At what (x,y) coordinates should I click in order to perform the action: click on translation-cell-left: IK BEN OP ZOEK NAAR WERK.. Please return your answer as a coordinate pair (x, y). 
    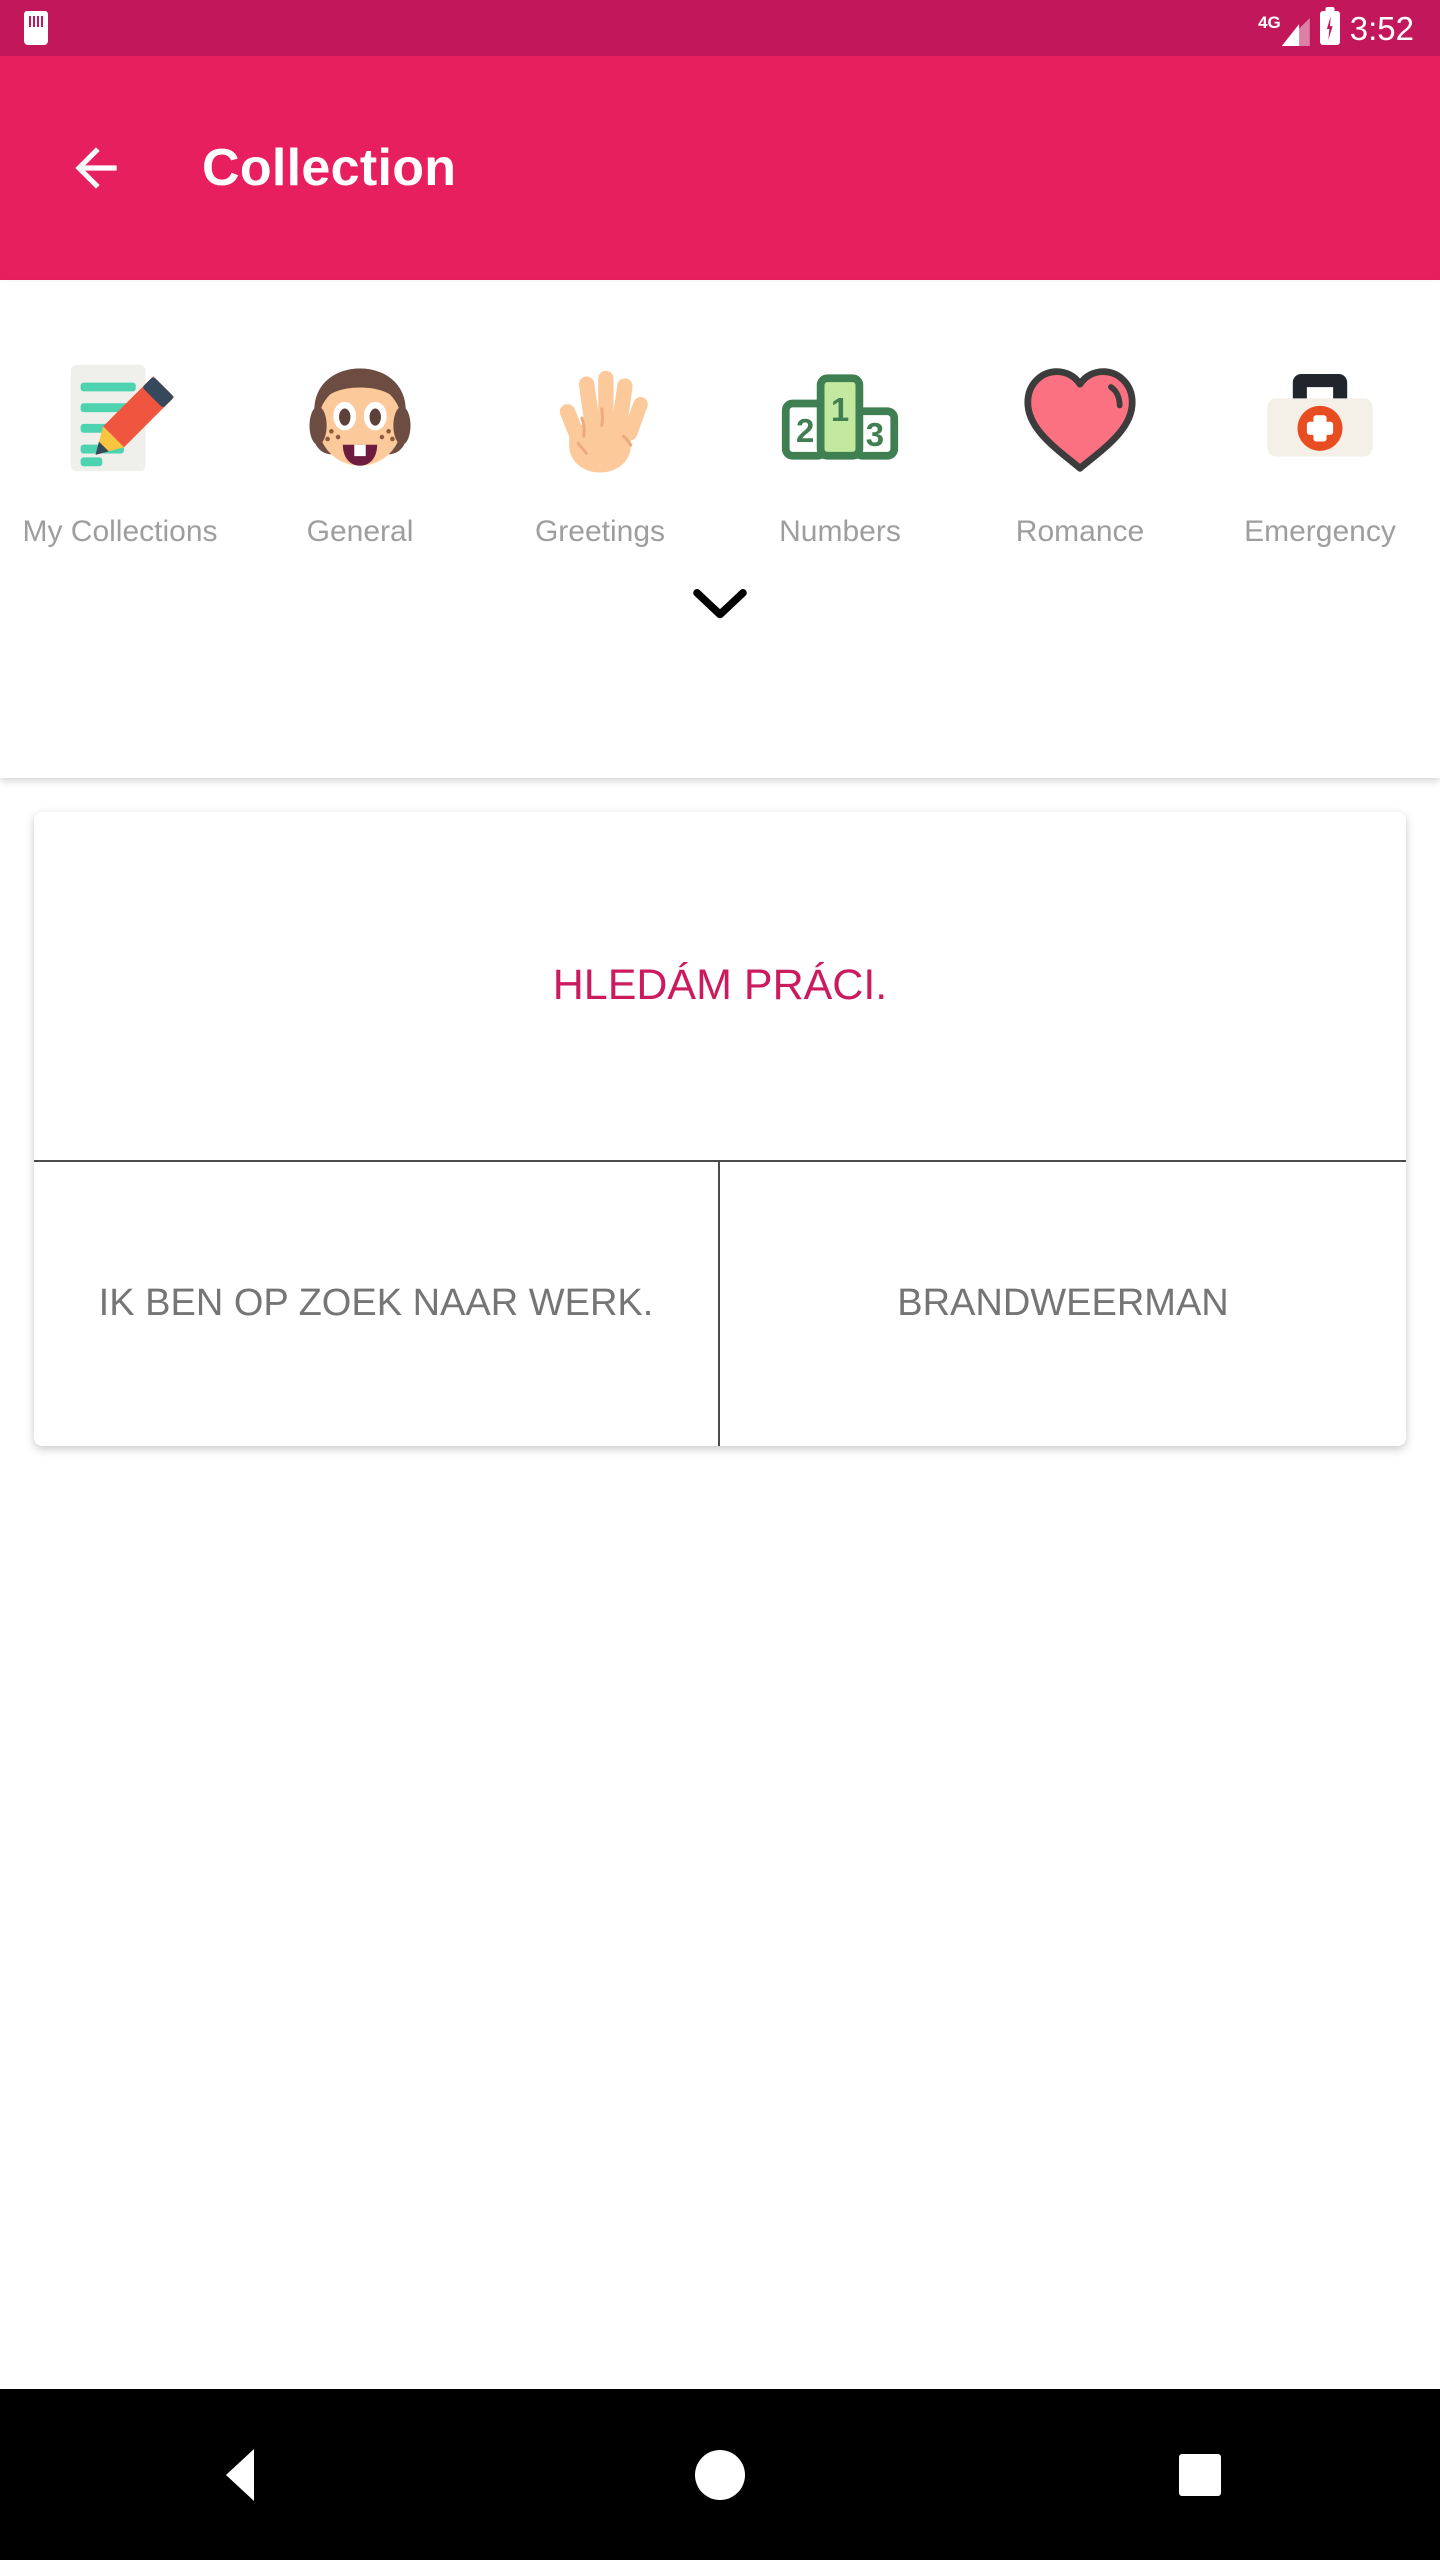
    Looking at the image, I should click on (377, 1304).